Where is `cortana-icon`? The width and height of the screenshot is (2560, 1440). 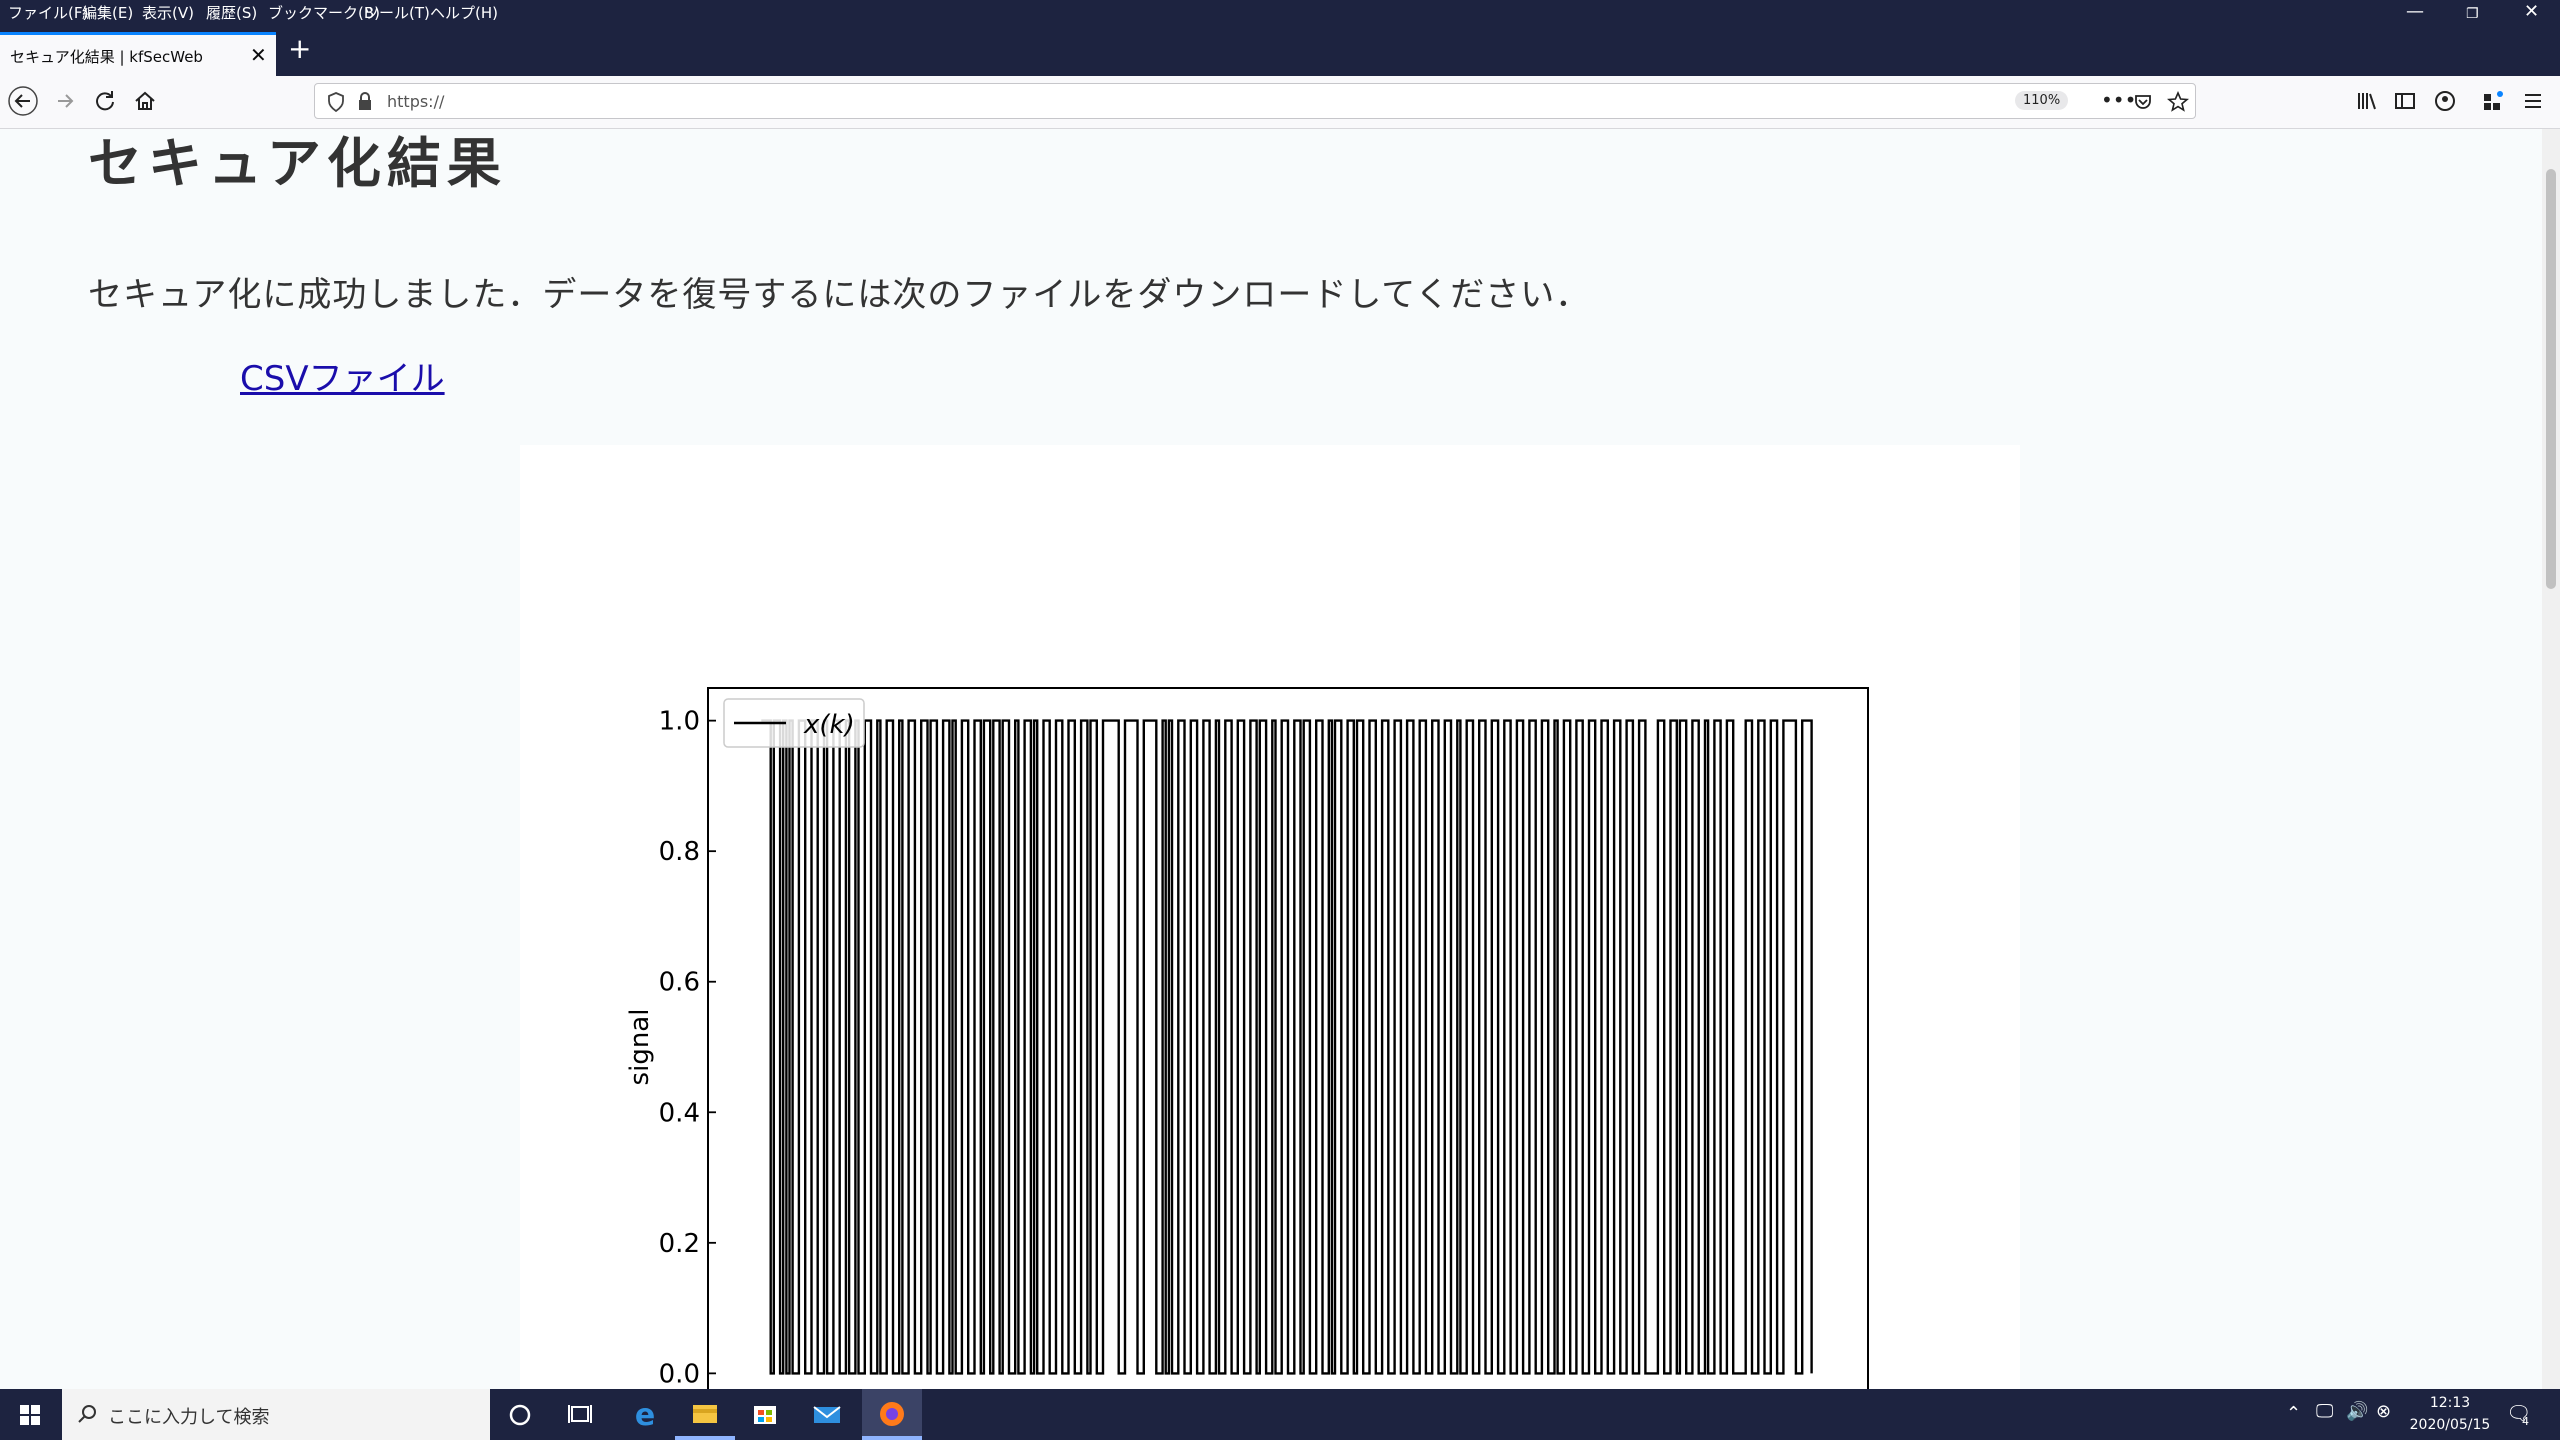 cortana-icon is located at coordinates (520, 1414).